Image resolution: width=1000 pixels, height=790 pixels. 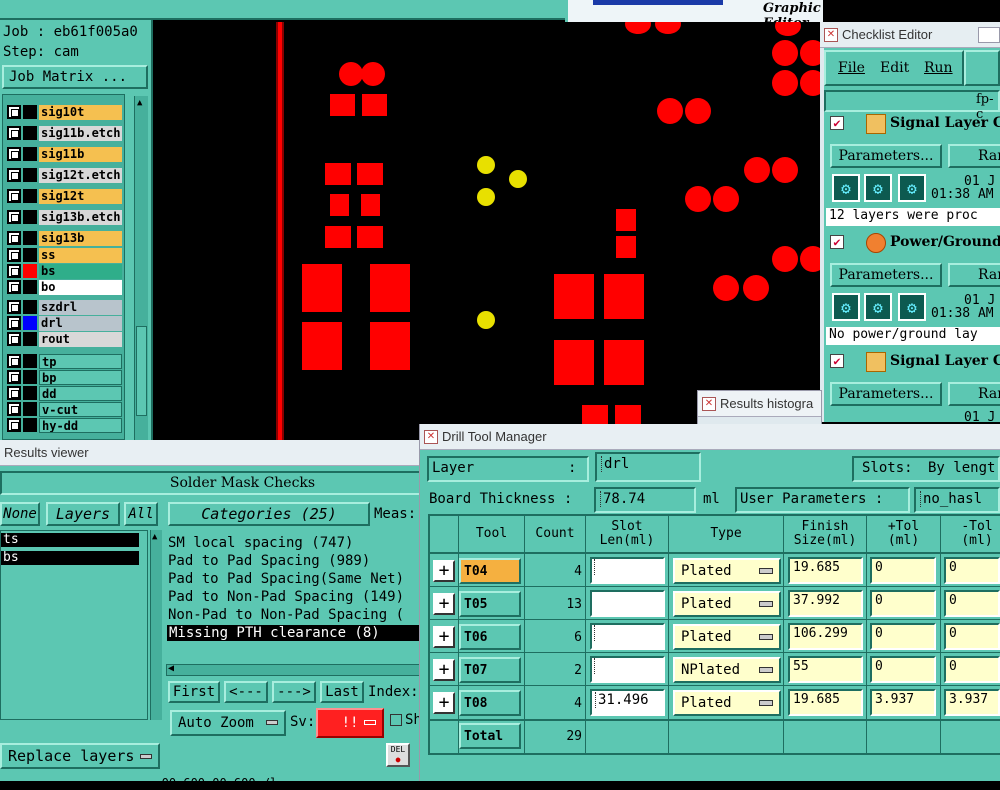 I want to click on layer-row: sig12t, so click(x=63, y=196).